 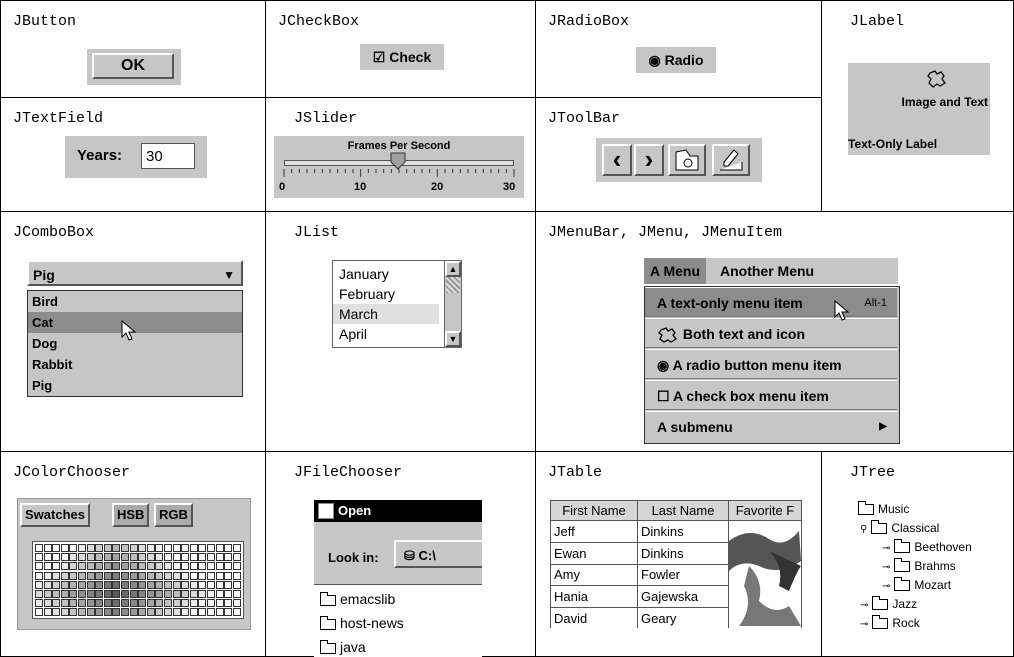 What do you see at coordinates (594, 510) in the screenshot?
I see `column-header: First Name` at bounding box center [594, 510].